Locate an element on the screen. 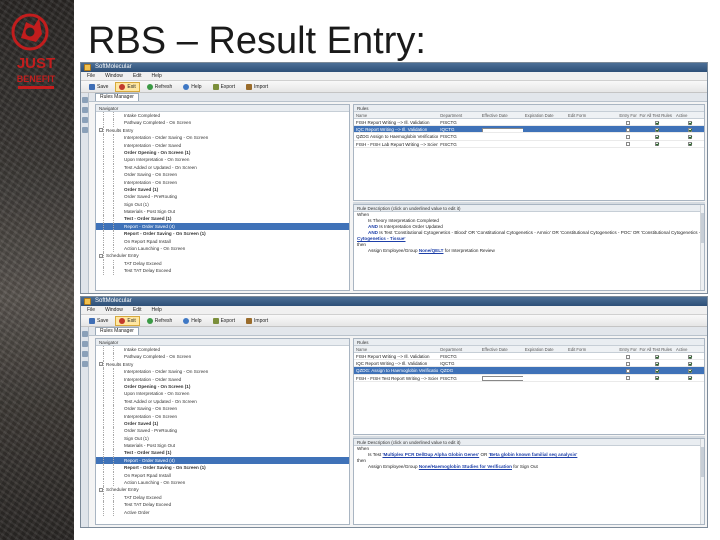  tree-item: Test Added or Updated - On Screen is located at coordinates (222, 401).